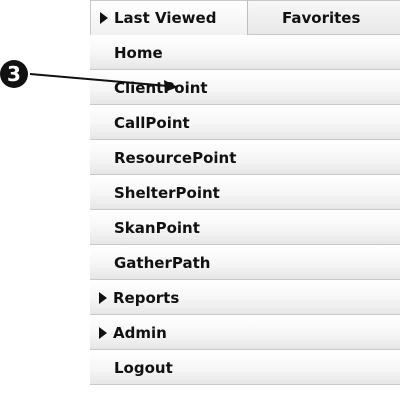 The height and width of the screenshot is (394, 400). What do you see at coordinates (167, 192) in the screenshot?
I see `menu-item-label: ShelterPoint` at bounding box center [167, 192].